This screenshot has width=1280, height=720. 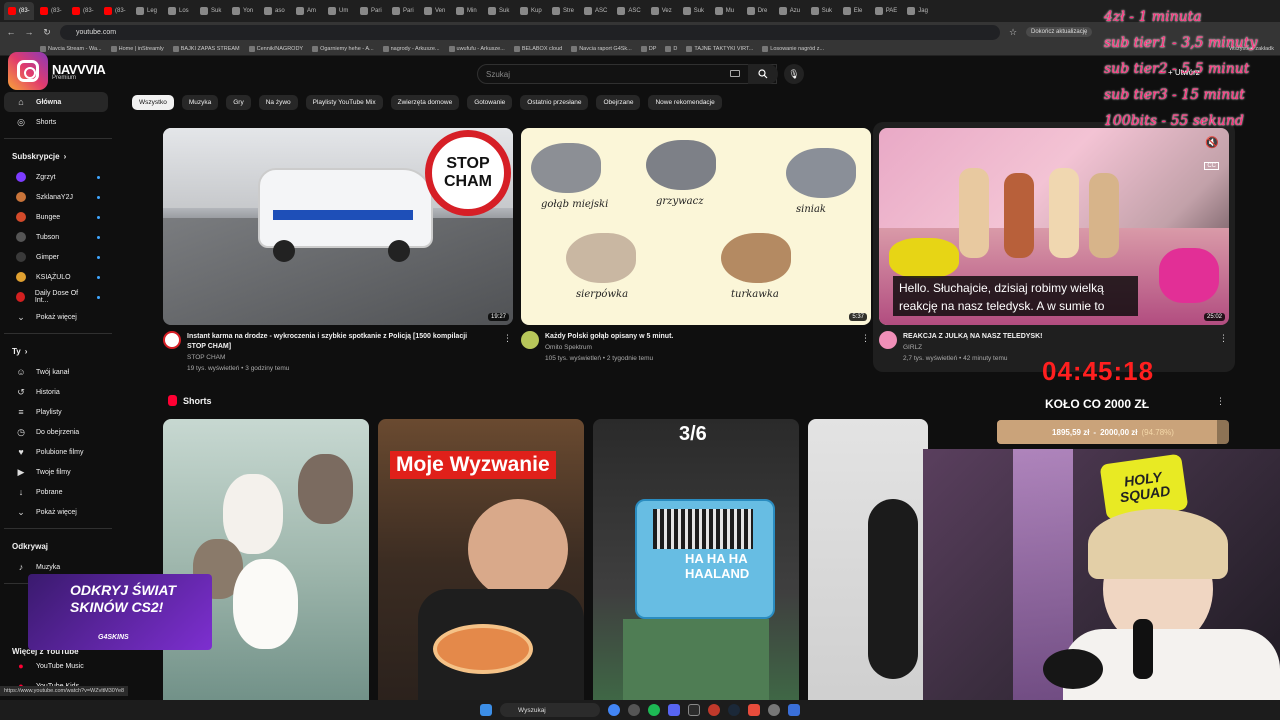 I want to click on browser-tab: Am, so click(x=307, y=11).